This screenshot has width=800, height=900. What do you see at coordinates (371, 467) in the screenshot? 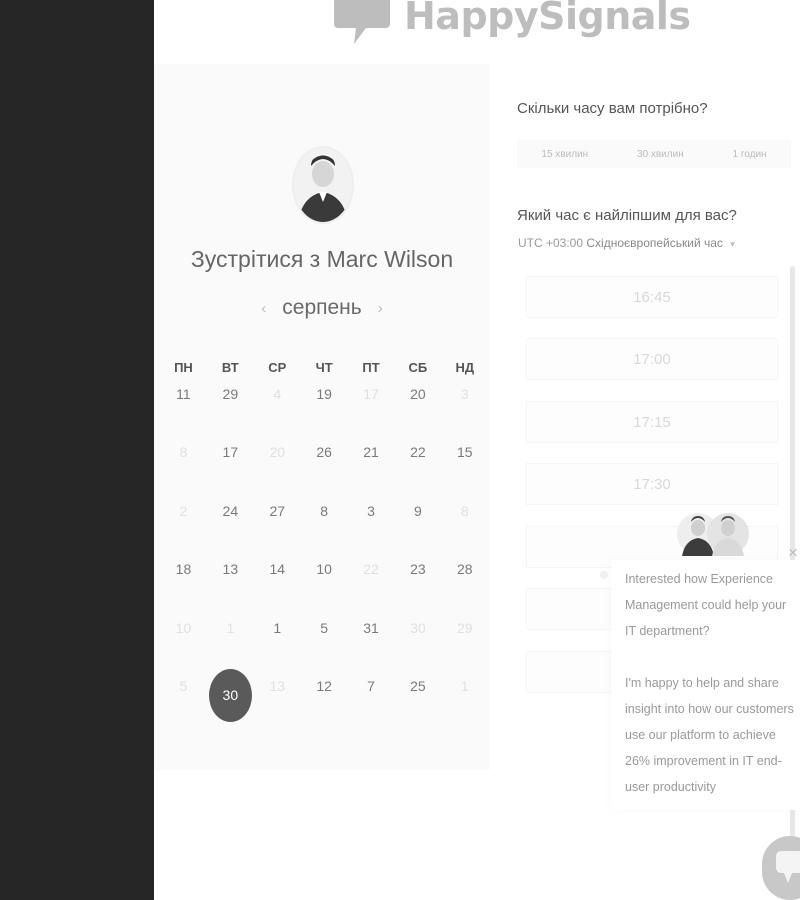
I see `calendar-day: 21` at bounding box center [371, 467].